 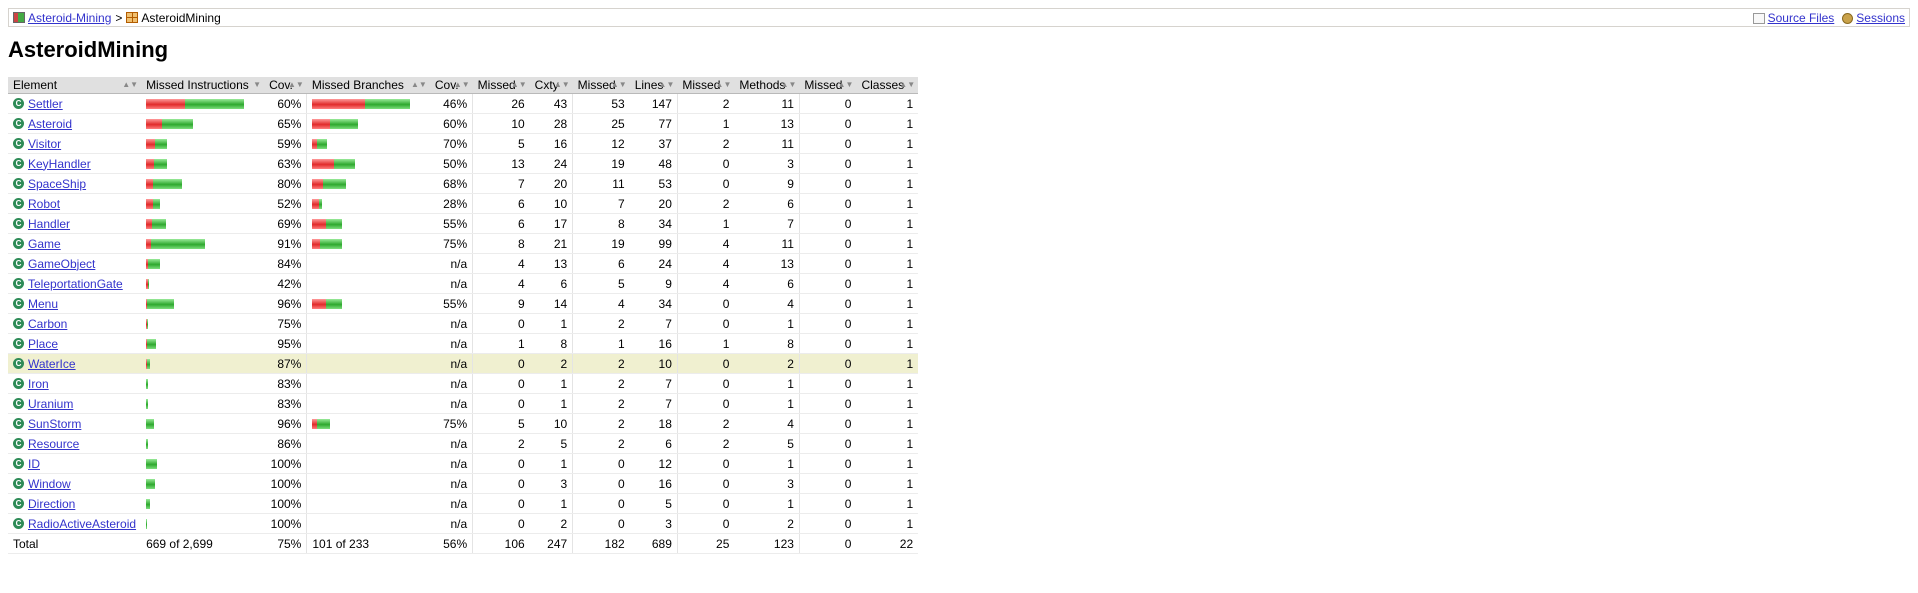 I want to click on cxty-cell: 10, so click(x=551, y=423).